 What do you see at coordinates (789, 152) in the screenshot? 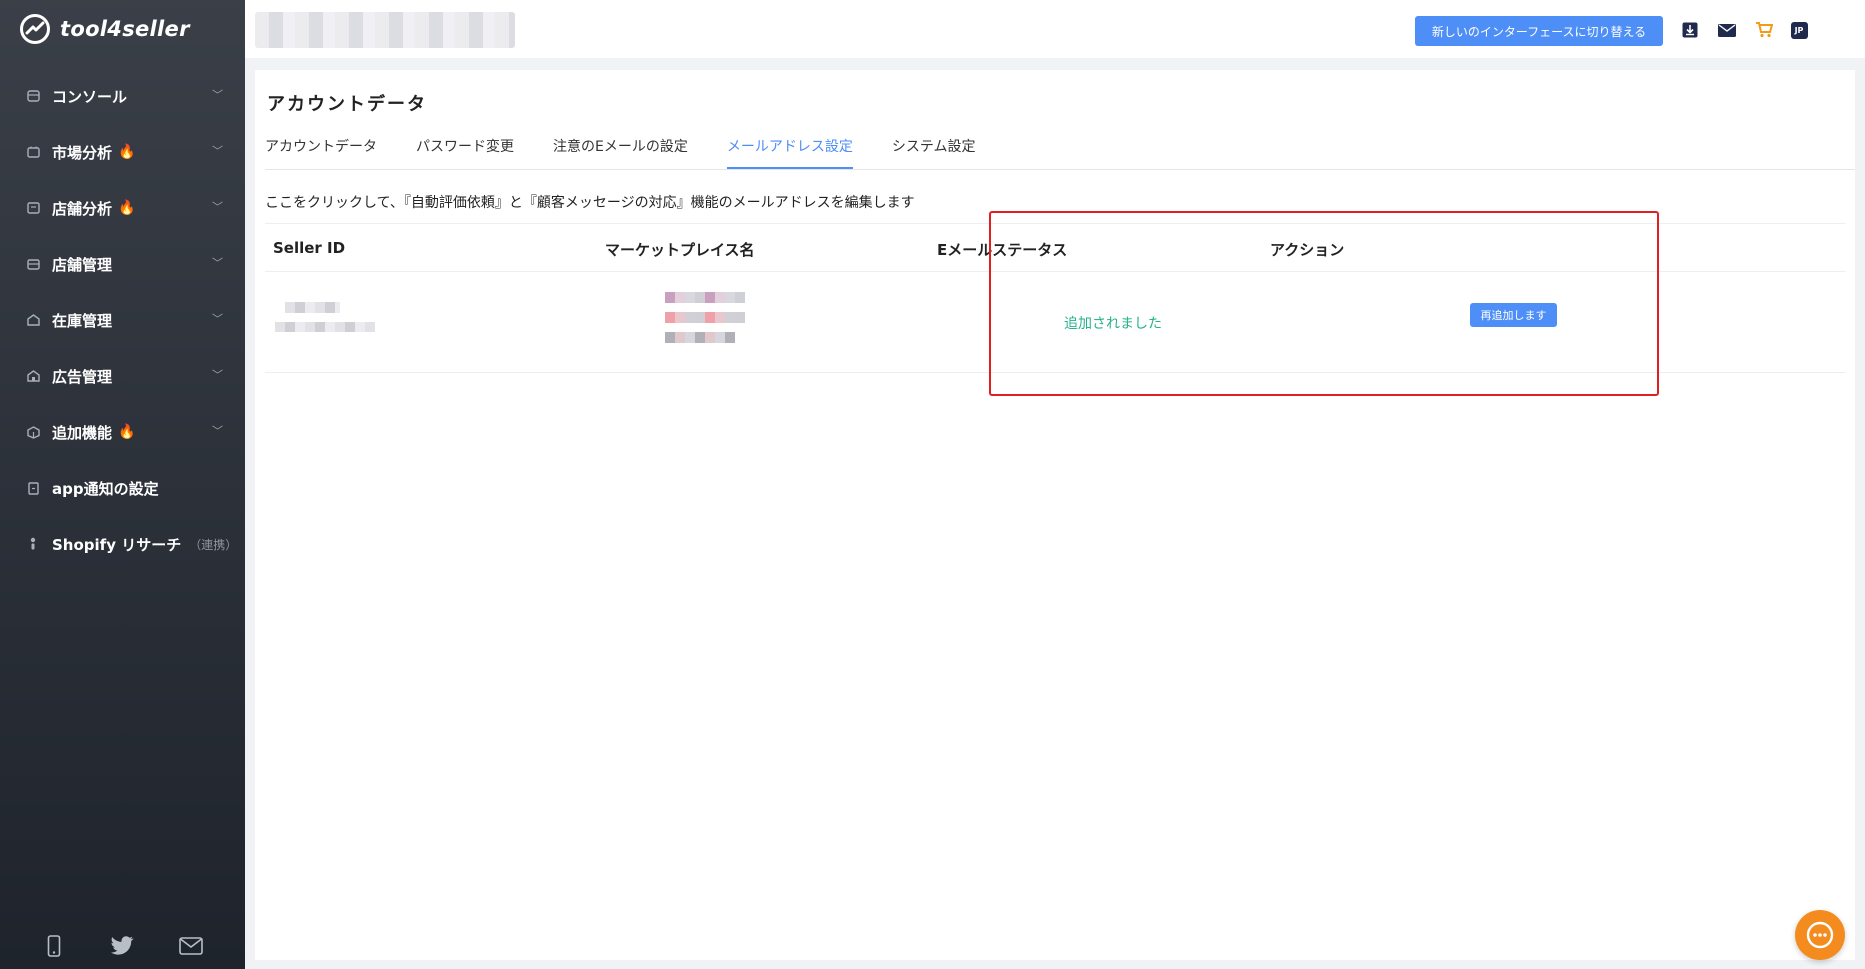
I see `tab-email-address-settings: メールアドレス設定` at bounding box center [789, 152].